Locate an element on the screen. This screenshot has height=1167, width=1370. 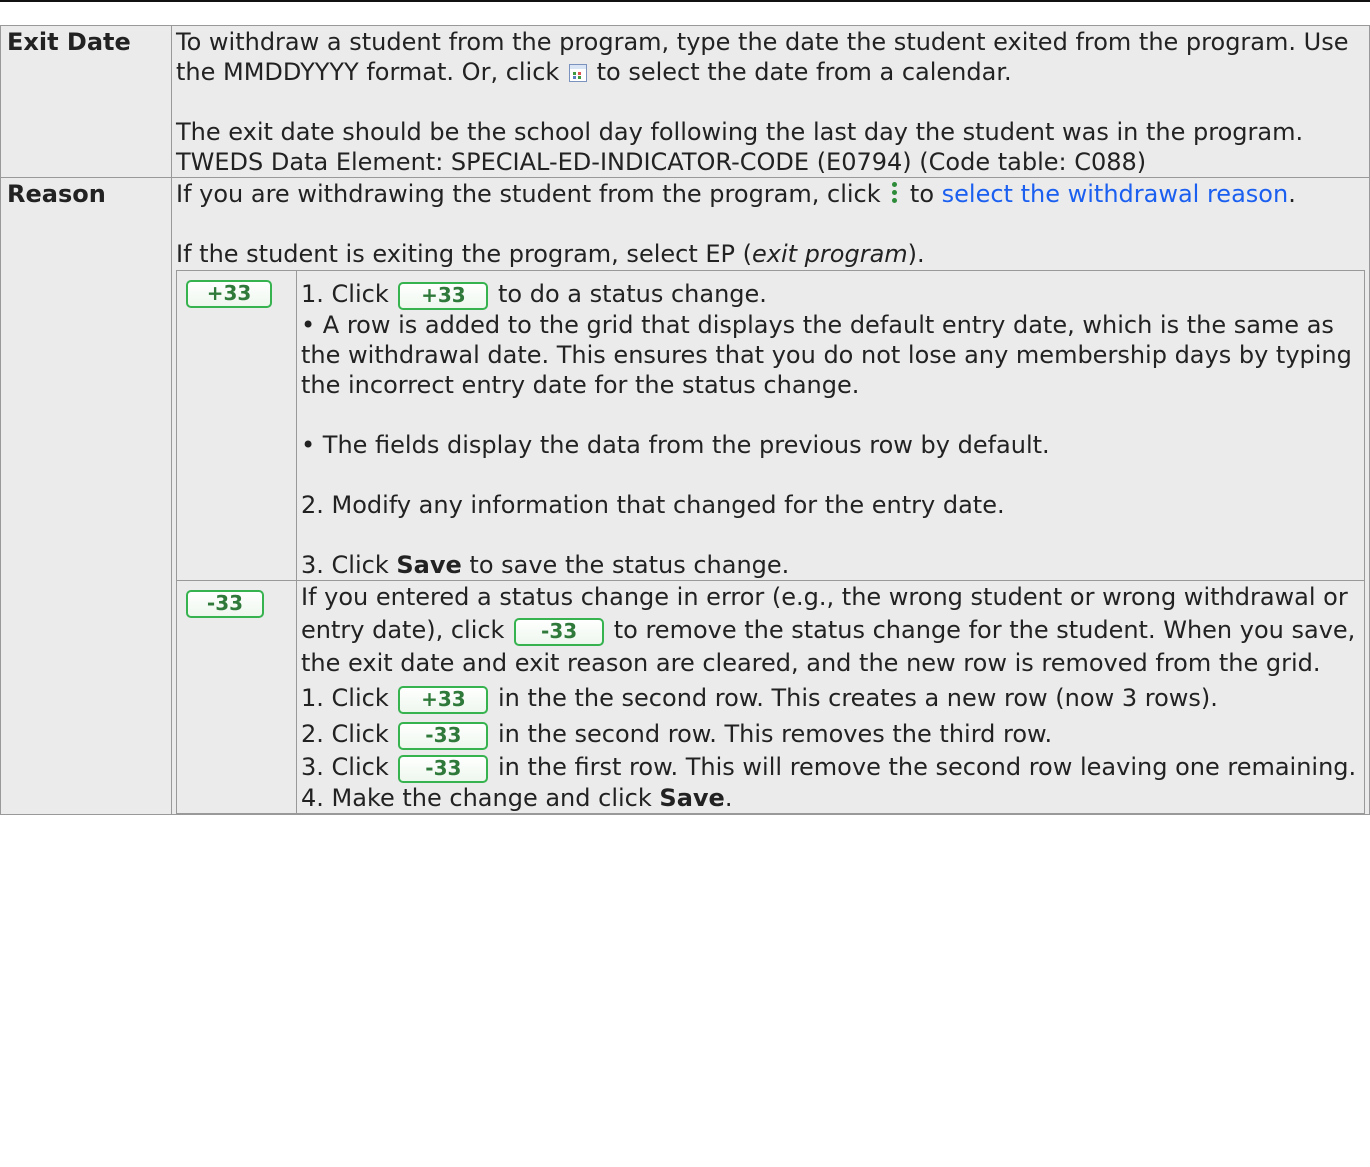
select-withdrawal-reason-link: select the withdrawal reason is located at coordinates (1115, 194).